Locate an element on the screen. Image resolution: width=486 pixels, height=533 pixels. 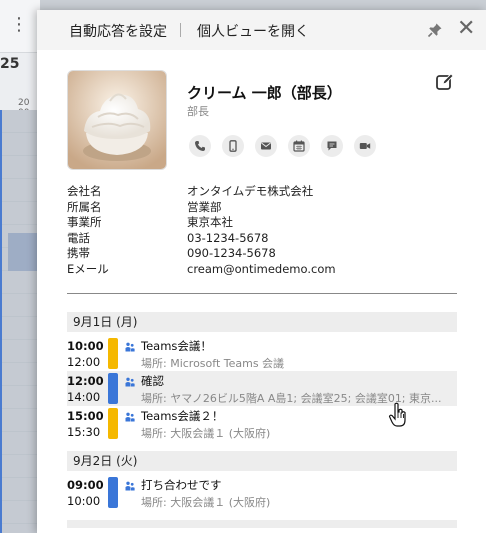
info-row: 携帯 090-1234-5678 is located at coordinates (201, 254).